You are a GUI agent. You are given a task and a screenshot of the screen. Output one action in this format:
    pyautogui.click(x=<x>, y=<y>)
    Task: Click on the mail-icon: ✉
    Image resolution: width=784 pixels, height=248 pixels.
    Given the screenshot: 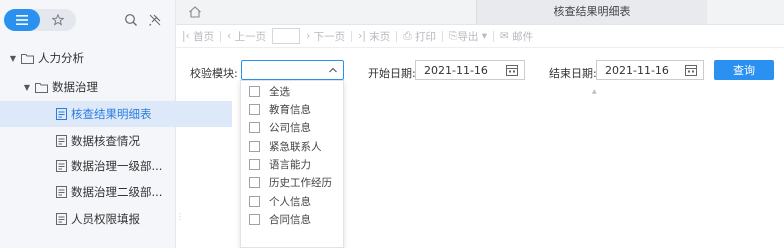 What is the action you would take?
    pyautogui.click(x=506, y=36)
    